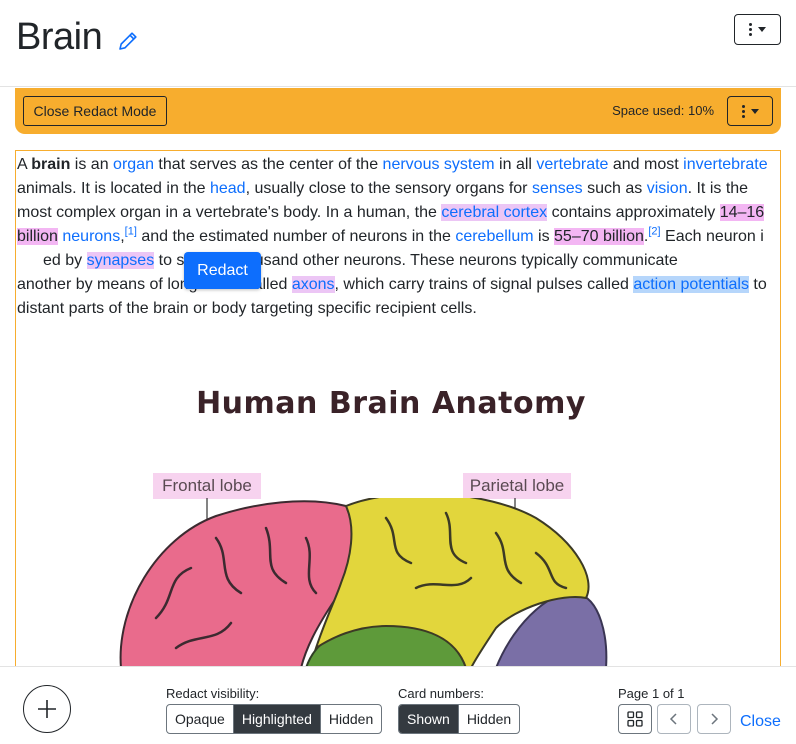 Image resolution: width=796 pixels, height=744 pixels. I want to click on link-neurons: neurons, so click(91, 236).